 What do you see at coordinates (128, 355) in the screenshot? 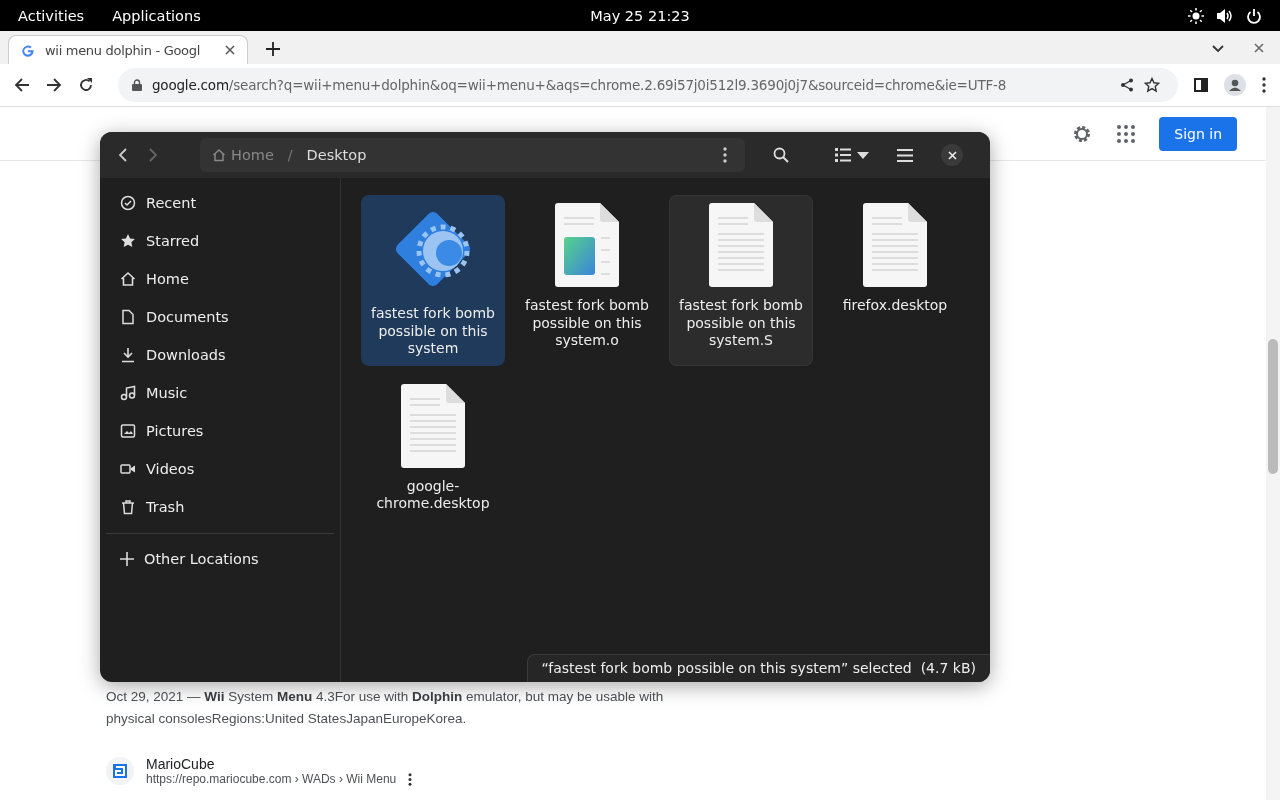
I see `download-icon` at bounding box center [128, 355].